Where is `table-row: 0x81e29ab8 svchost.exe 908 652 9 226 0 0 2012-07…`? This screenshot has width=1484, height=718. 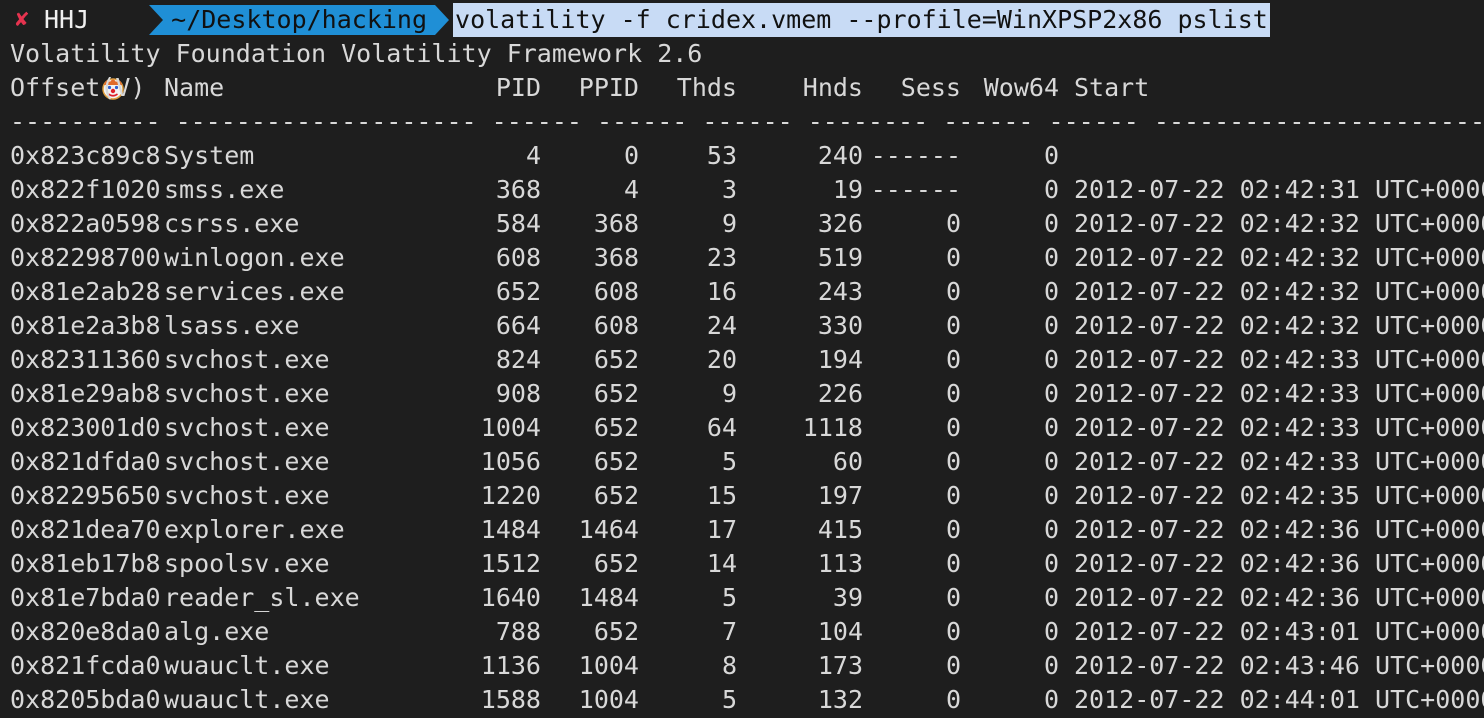
table-row: 0x81e29ab8 svchost.exe 908 652 9 226 0 0 2012-07… is located at coordinates (742, 394).